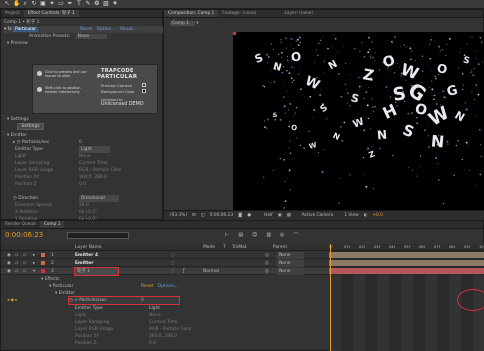 The image size is (484, 351). Describe the element at coordinates (203, 215) in the screenshot. I see `mask-icon: ◫` at that location.